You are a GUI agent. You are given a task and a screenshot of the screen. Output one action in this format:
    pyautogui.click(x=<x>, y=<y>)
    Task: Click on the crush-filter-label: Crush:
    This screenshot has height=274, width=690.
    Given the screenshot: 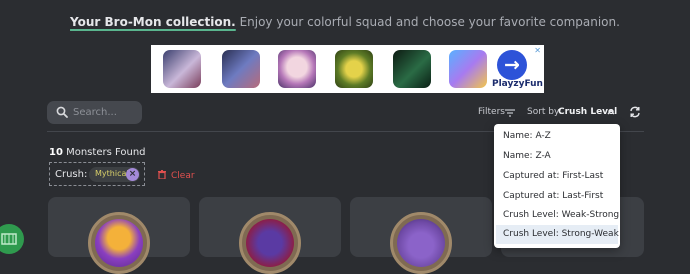 What is the action you would take?
    pyautogui.click(x=71, y=174)
    